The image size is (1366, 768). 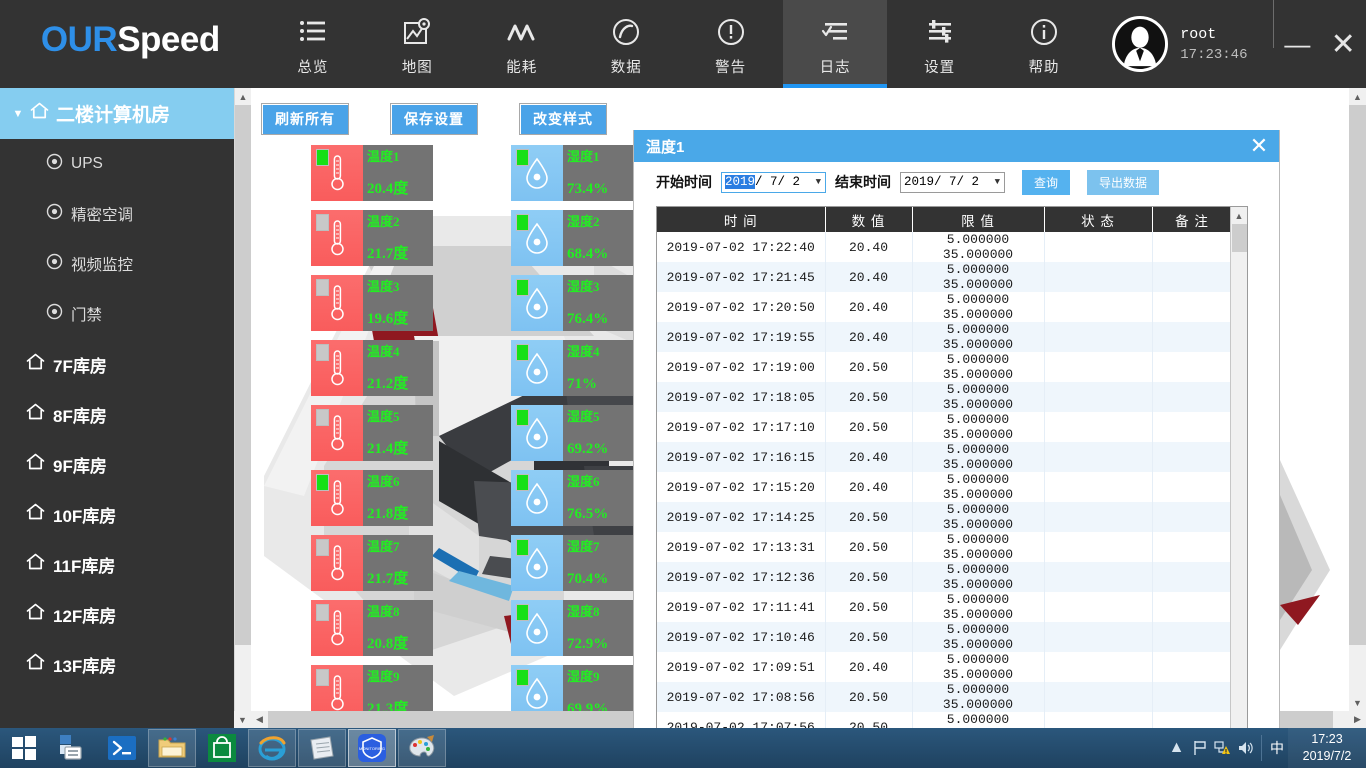 What do you see at coordinates (1179, 44) in the screenshot?
I see `user-block: root 17:23:46` at bounding box center [1179, 44].